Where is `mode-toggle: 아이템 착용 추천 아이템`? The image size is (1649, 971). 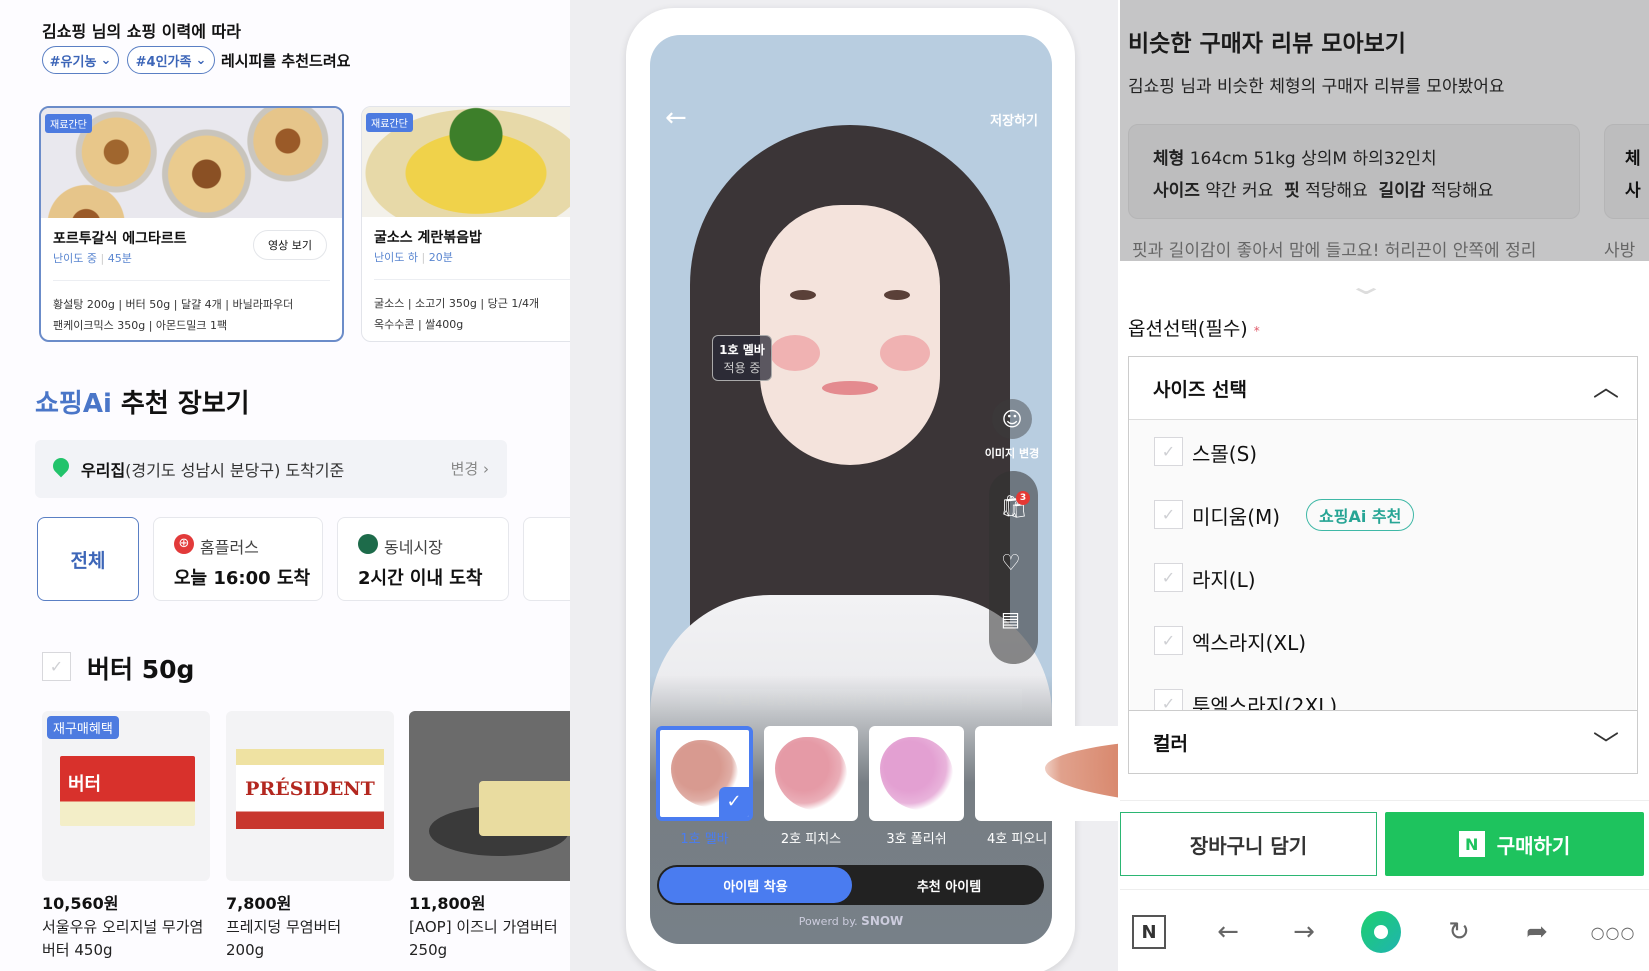
mode-toggle: 아이템 착용 추천 아이템 is located at coordinates (850, 885).